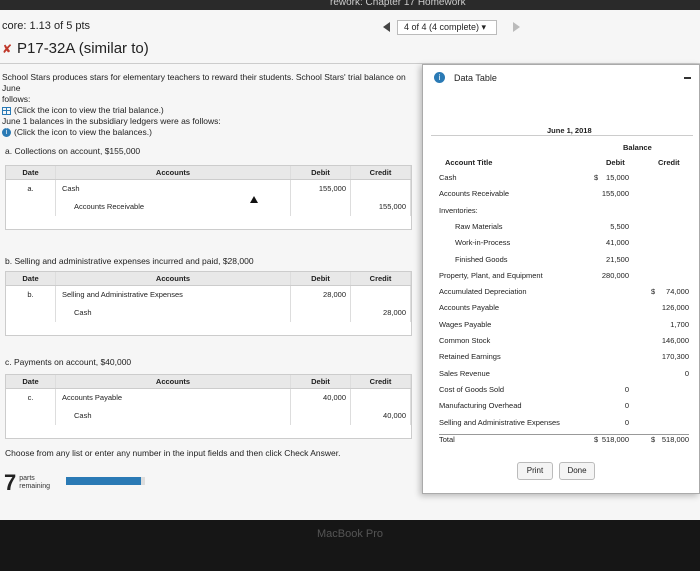  I want to click on account-name: Inventories:, so click(458, 210).